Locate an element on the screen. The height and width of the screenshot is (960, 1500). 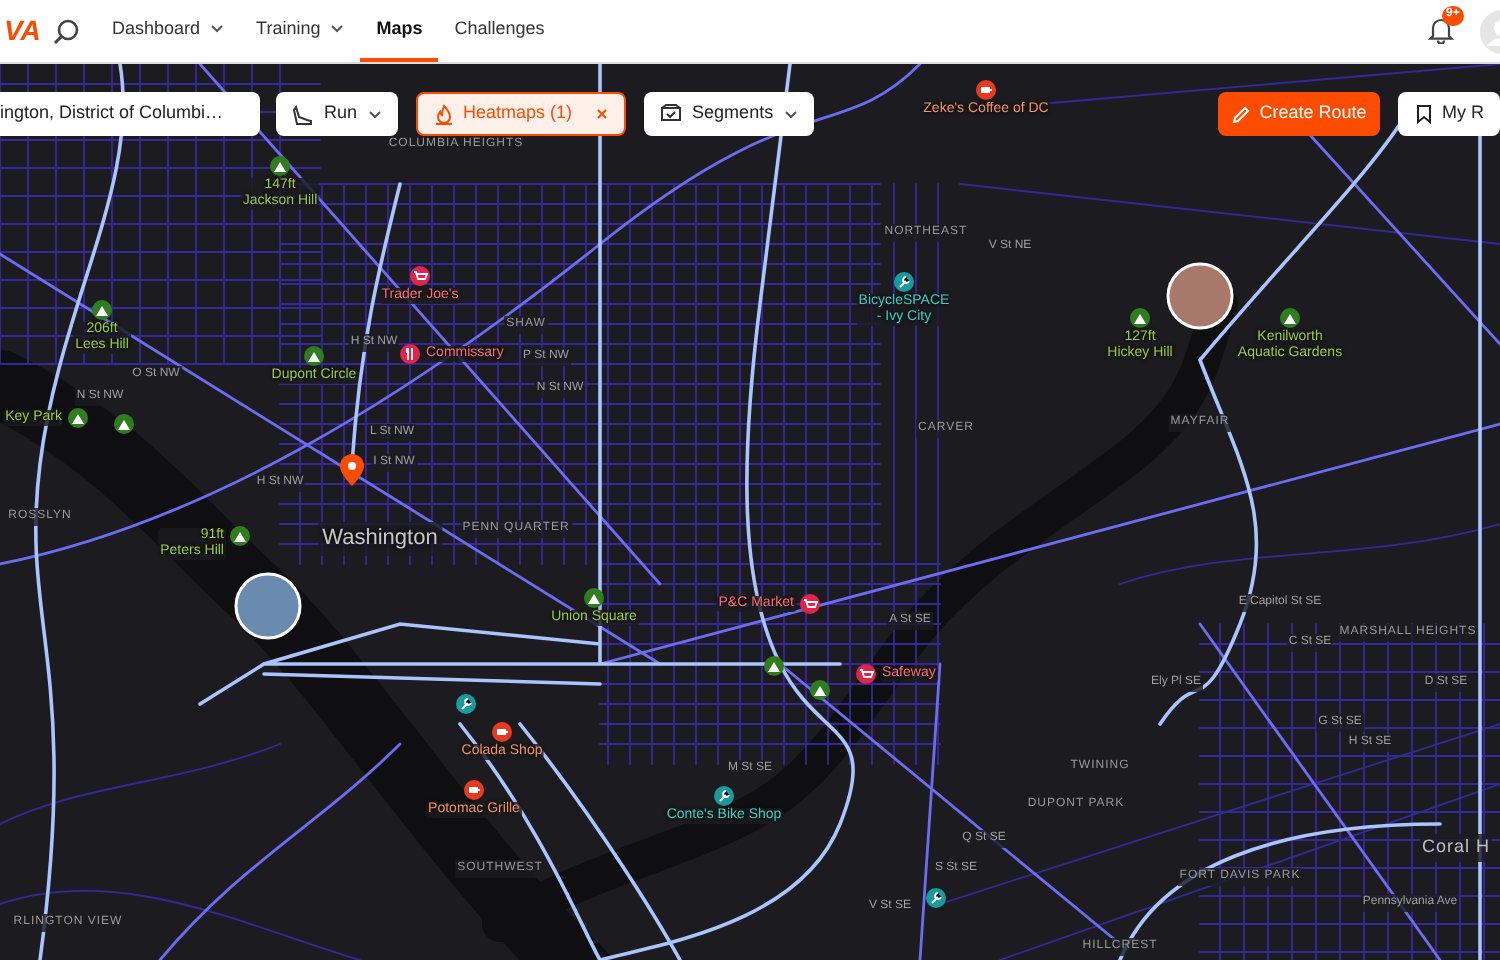
bookmark-icon is located at coordinates (1424, 114).